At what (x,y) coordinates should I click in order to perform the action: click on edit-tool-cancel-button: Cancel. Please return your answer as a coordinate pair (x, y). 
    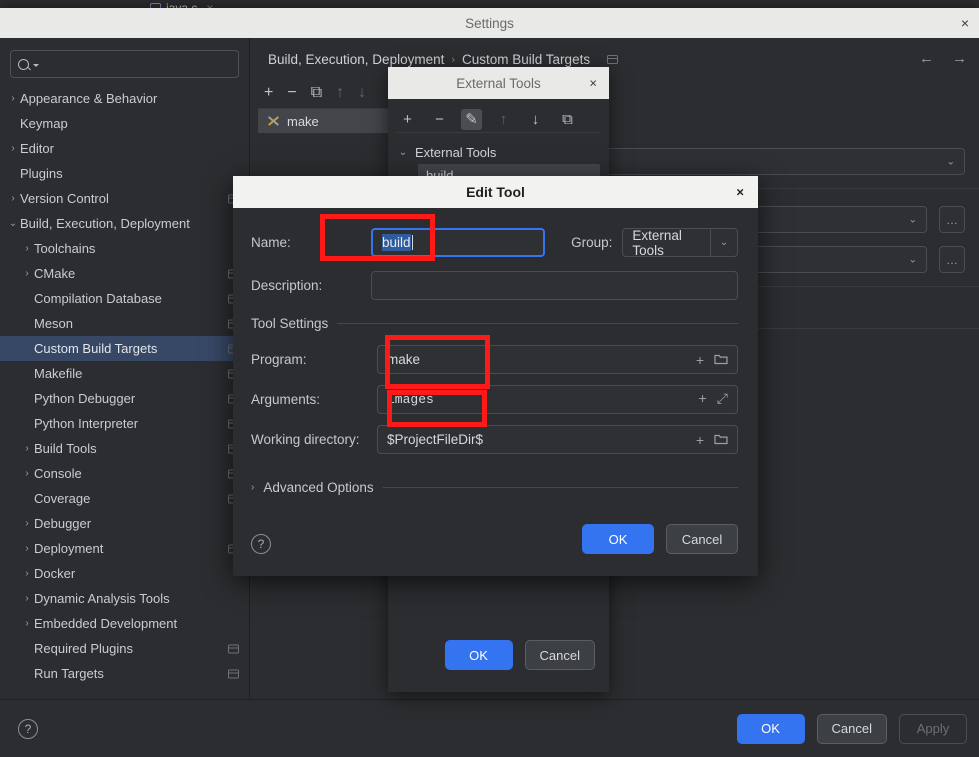
    Looking at the image, I should click on (702, 539).